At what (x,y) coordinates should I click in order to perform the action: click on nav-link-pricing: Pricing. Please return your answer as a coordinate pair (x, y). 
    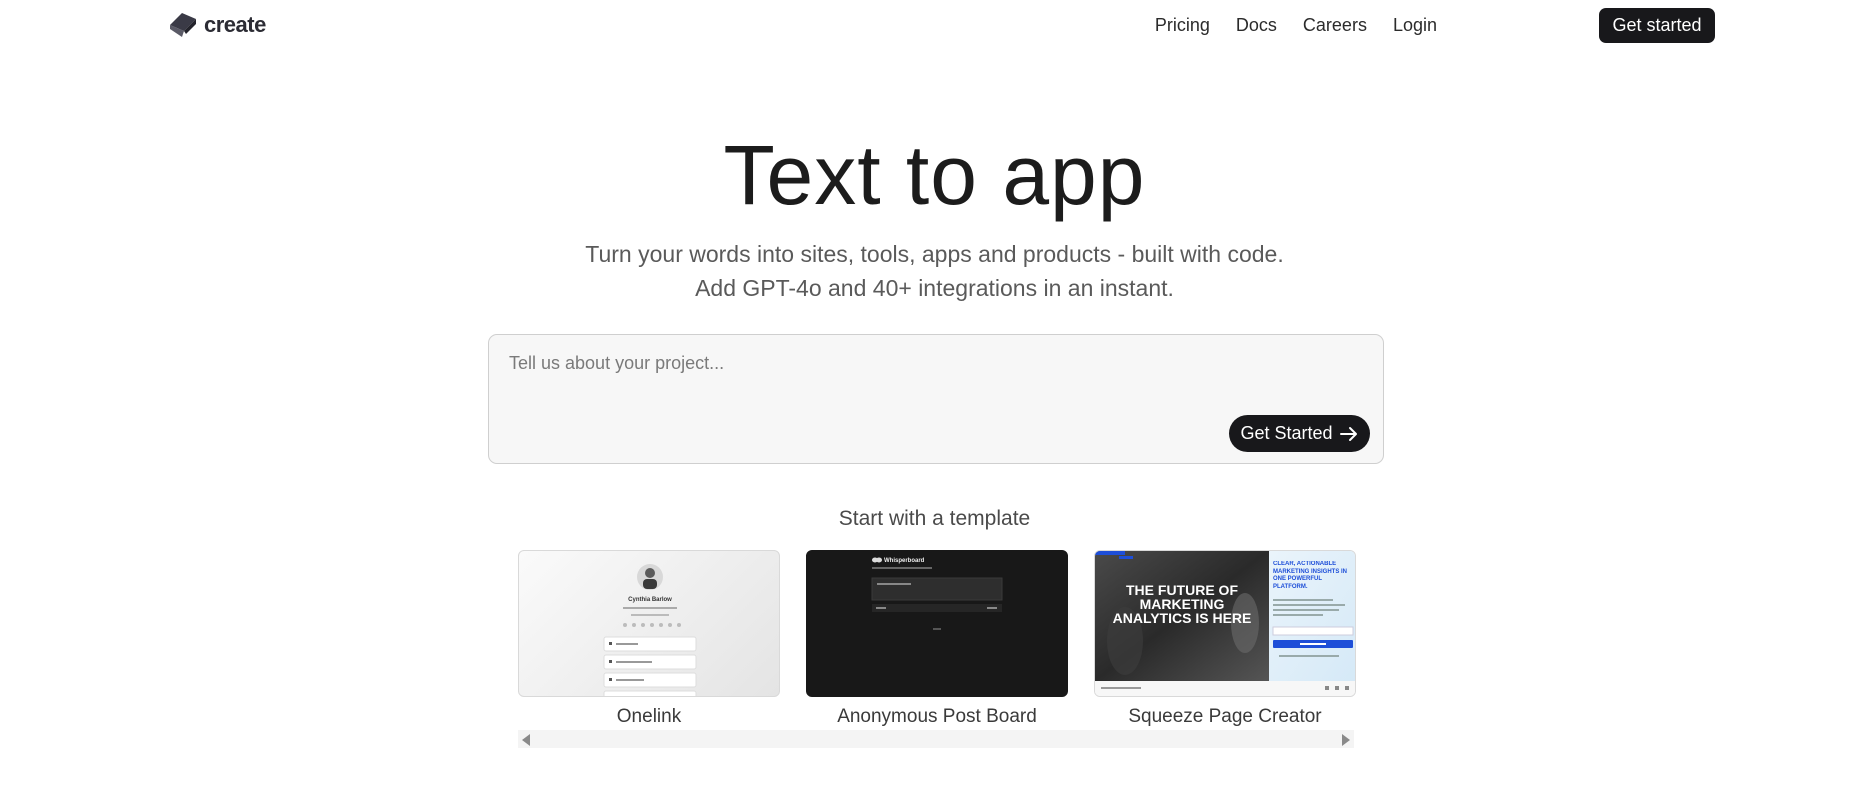
    Looking at the image, I should click on (1182, 25).